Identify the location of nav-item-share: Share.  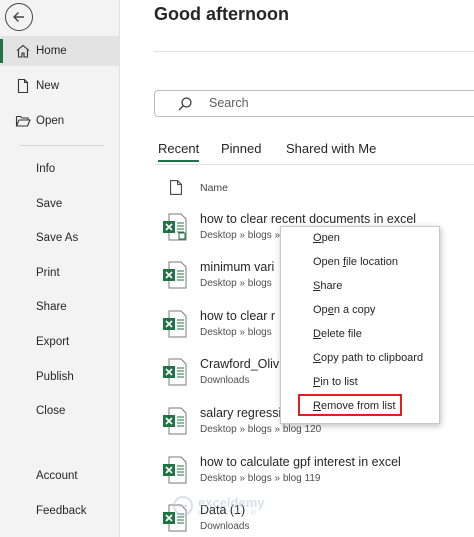
(60, 307).